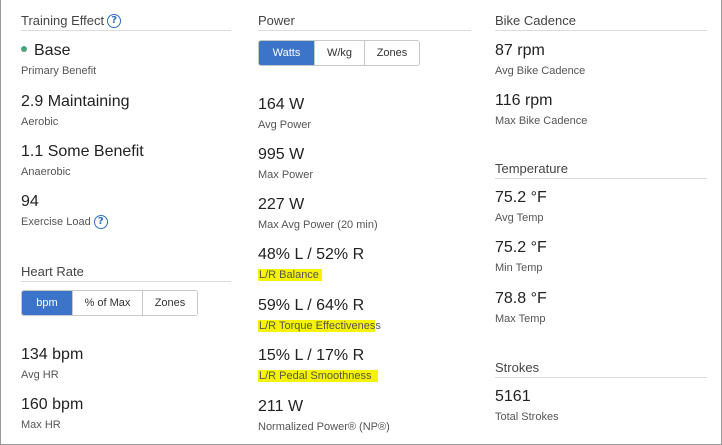  I want to click on min-temp-metric: 75.2 °F Min Temp, so click(521, 256).